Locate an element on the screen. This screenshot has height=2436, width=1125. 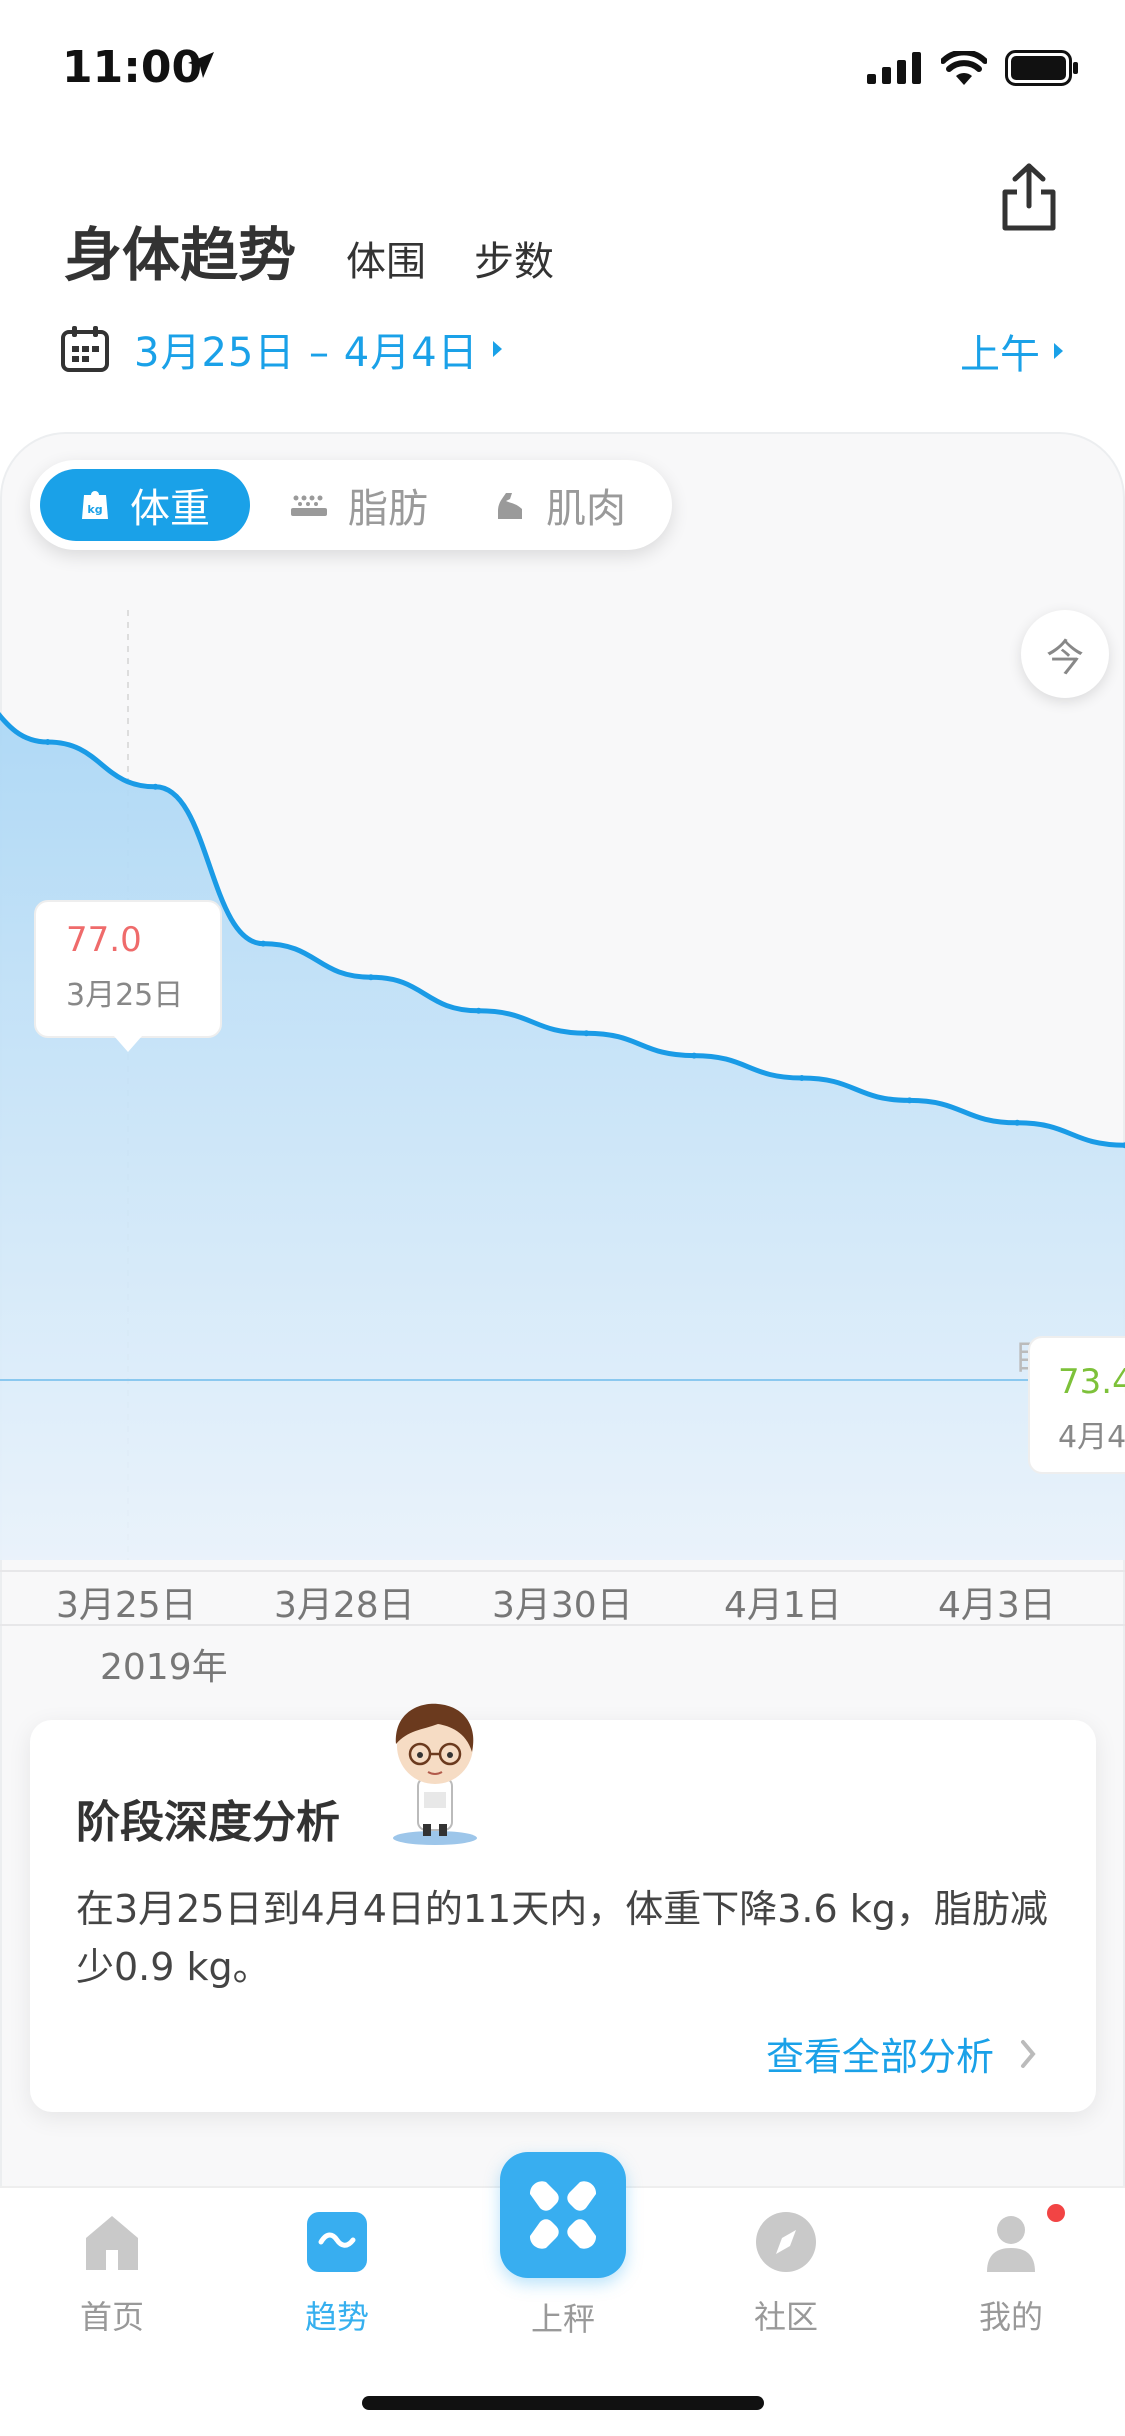
end-point-date: 4月4 is located at coordinates (1091, 1437).